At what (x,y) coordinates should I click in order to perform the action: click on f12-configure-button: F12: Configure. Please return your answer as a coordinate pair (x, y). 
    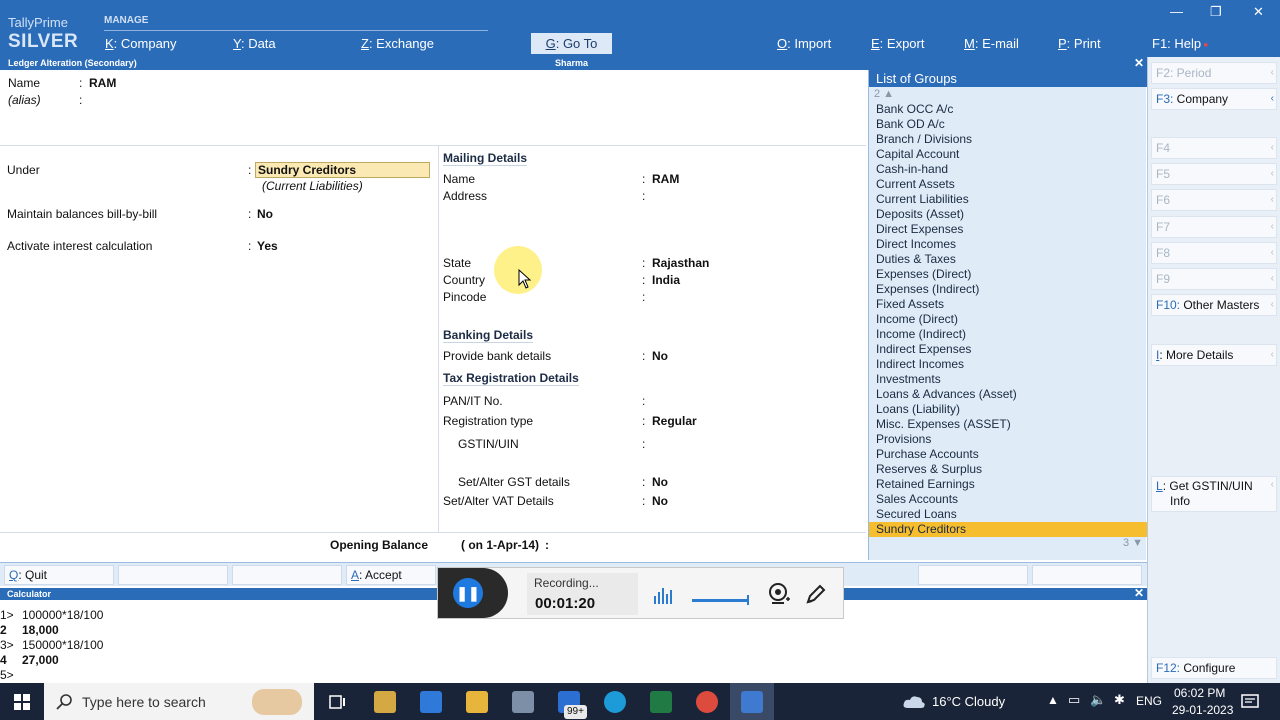
    Looking at the image, I should click on (1214, 668).